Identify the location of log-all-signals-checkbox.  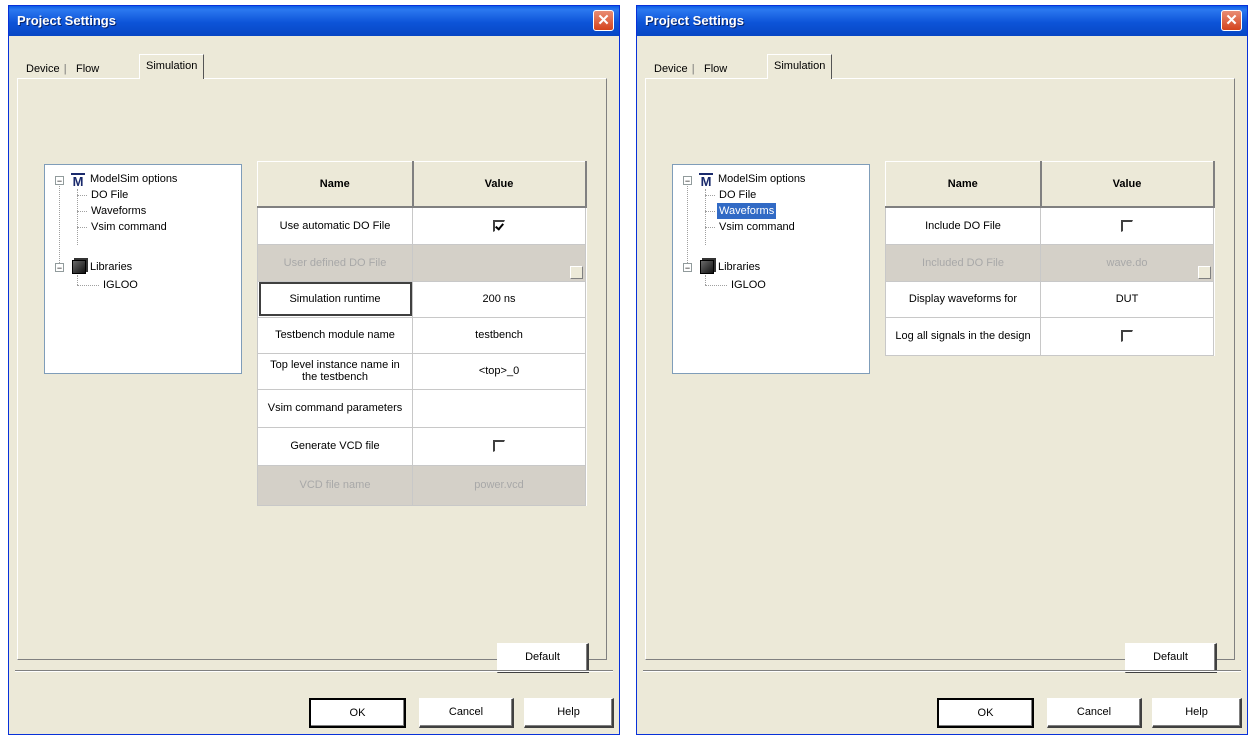
(1127, 336).